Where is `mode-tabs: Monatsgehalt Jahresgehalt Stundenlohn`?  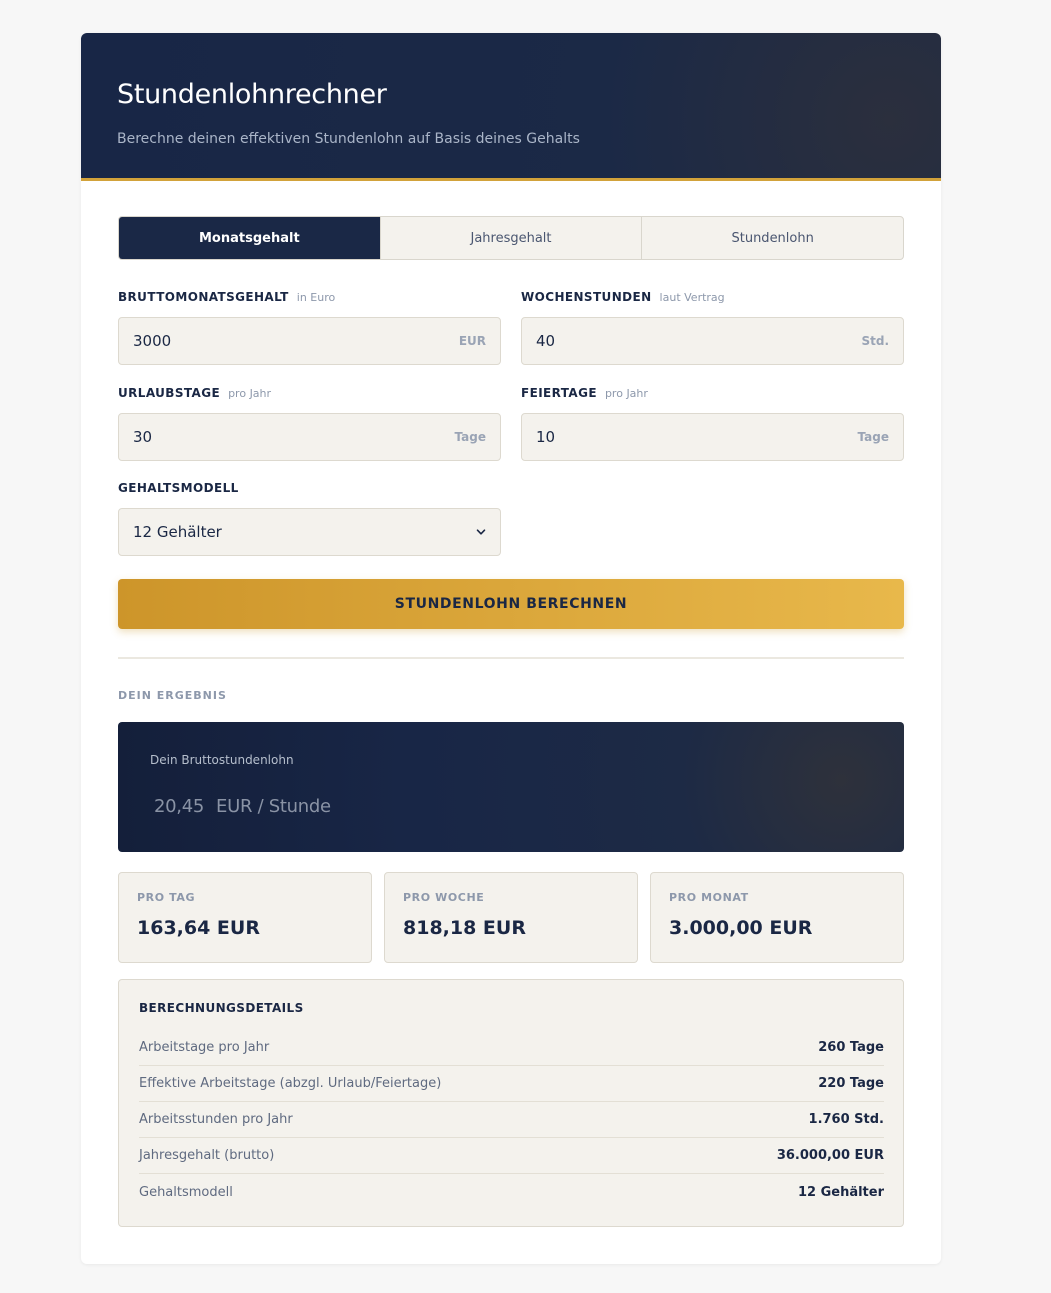 mode-tabs: Monatsgehalt Jahresgehalt Stundenlohn is located at coordinates (511, 238).